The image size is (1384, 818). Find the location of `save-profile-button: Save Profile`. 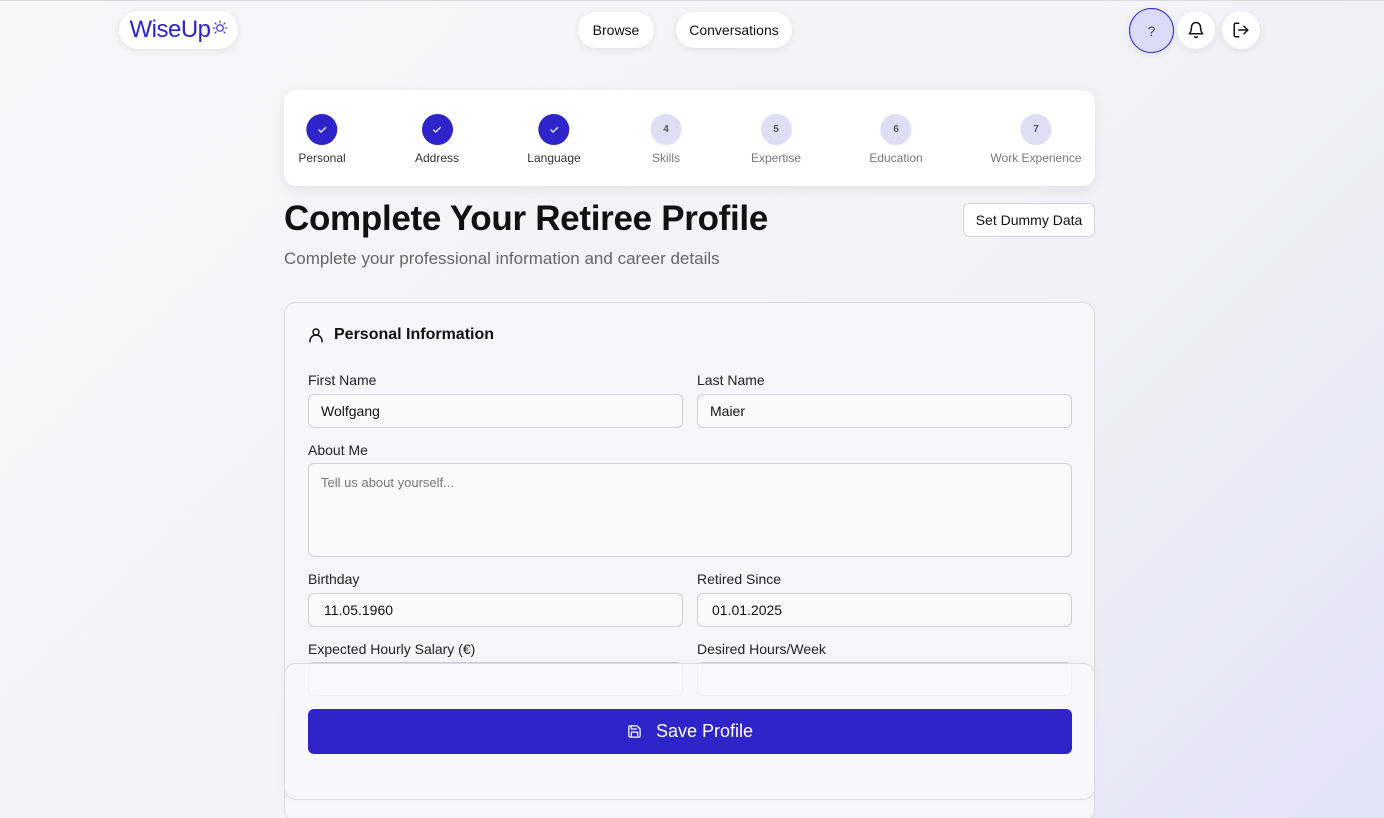

save-profile-button: Save Profile is located at coordinates (690, 731).